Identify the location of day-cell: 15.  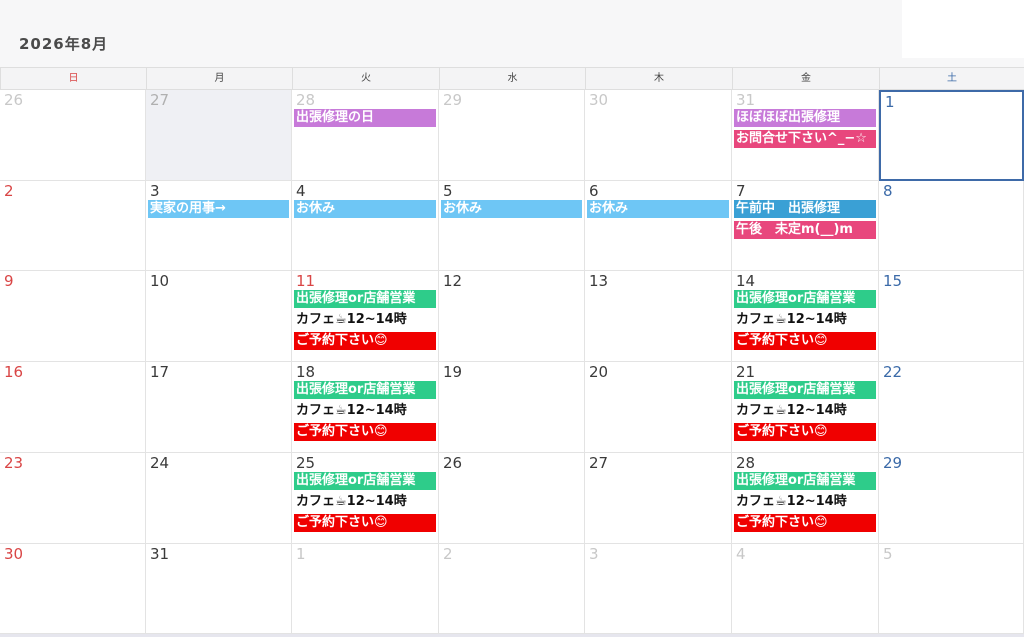
(951, 316).